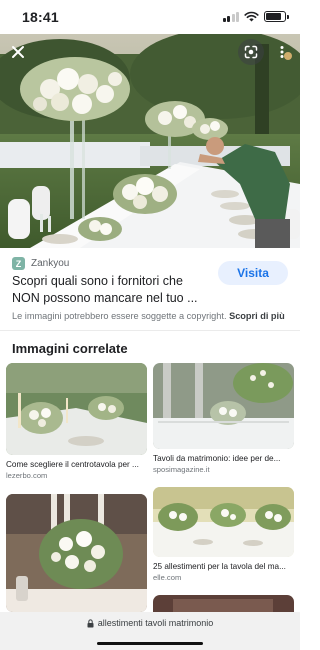 The width and height of the screenshot is (320, 650). What do you see at coordinates (257, 316) in the screenshot?
I see `learn-more-link: Scopri di più` at bounding box center [257, 316].